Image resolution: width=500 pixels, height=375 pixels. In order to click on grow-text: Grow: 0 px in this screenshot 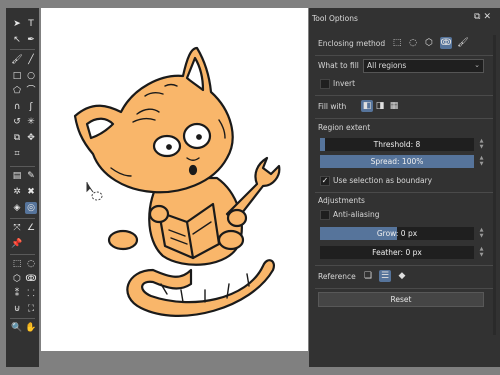, I will do `click(397, 233)`.